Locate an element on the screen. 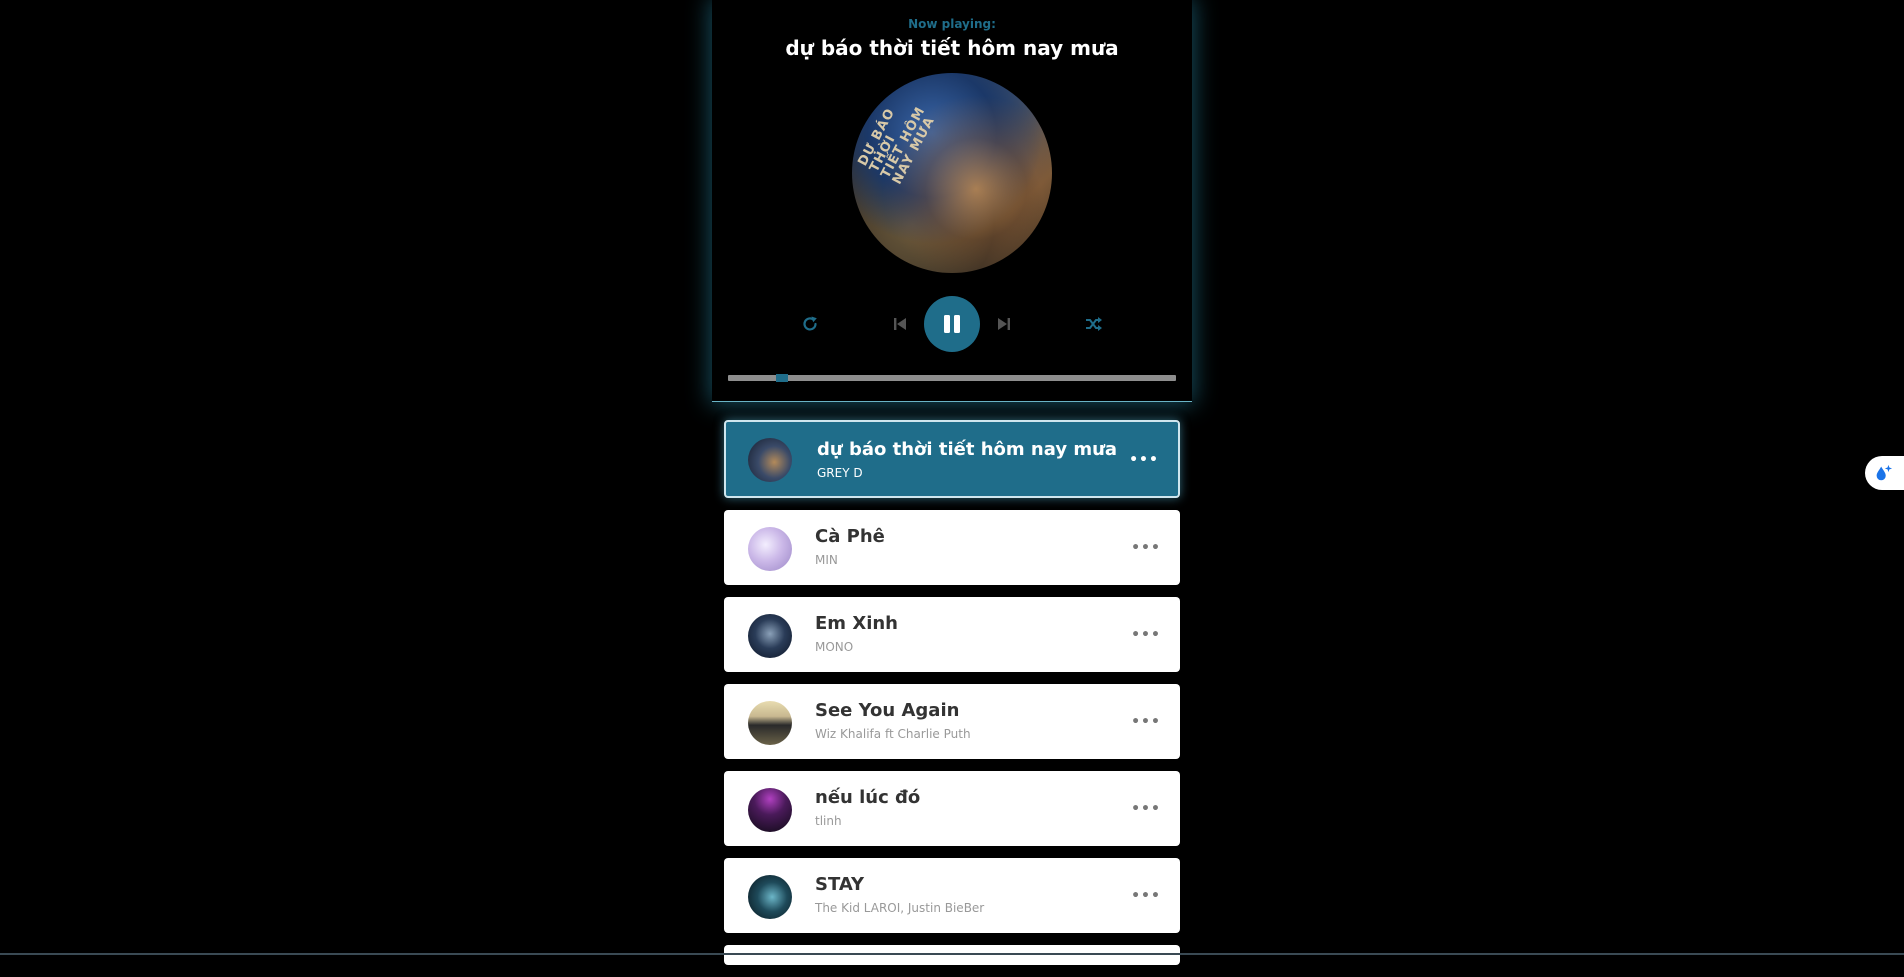 Image resolution: width=1904 pixels, height=977 pixels. step-backward-icon is located at coordinates (900, 324).